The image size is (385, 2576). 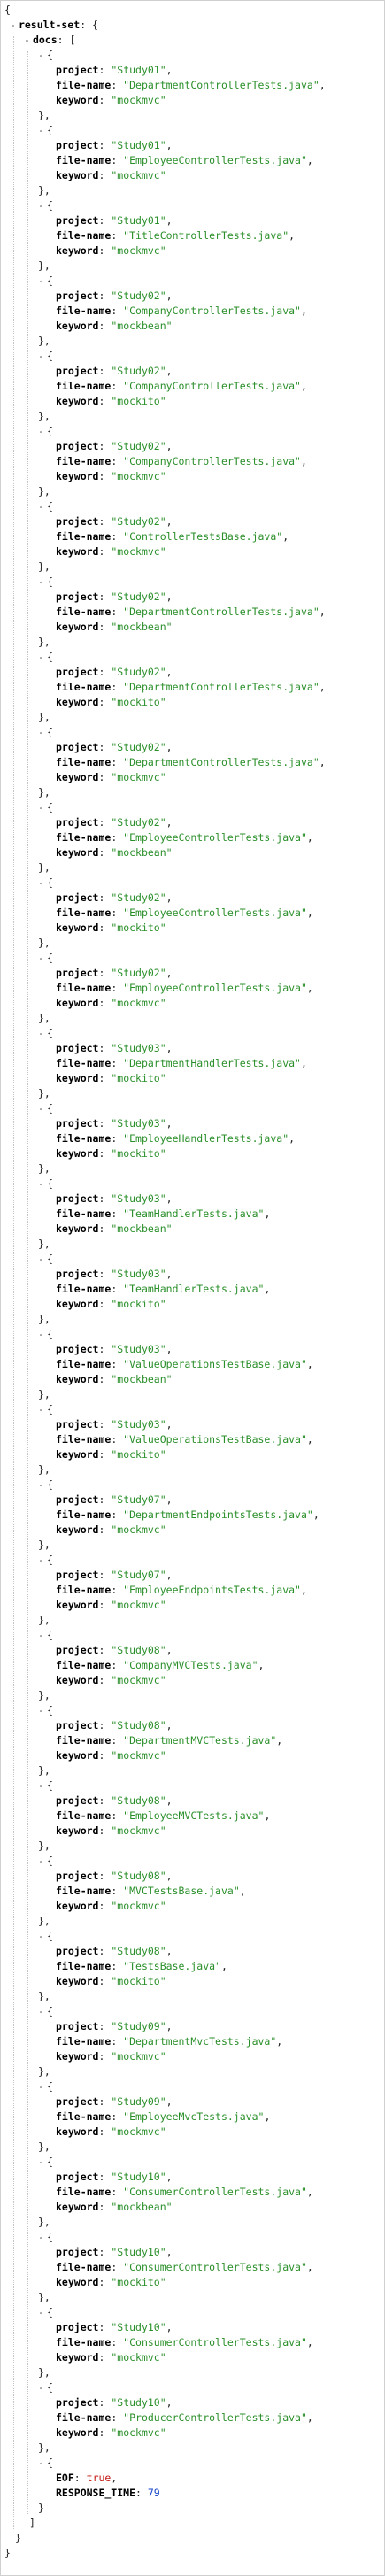 What do you see at coordinates (115, 220) in the screenshot?
I see `doc-project: project: "Study01",` at bounding box center [115, 220].